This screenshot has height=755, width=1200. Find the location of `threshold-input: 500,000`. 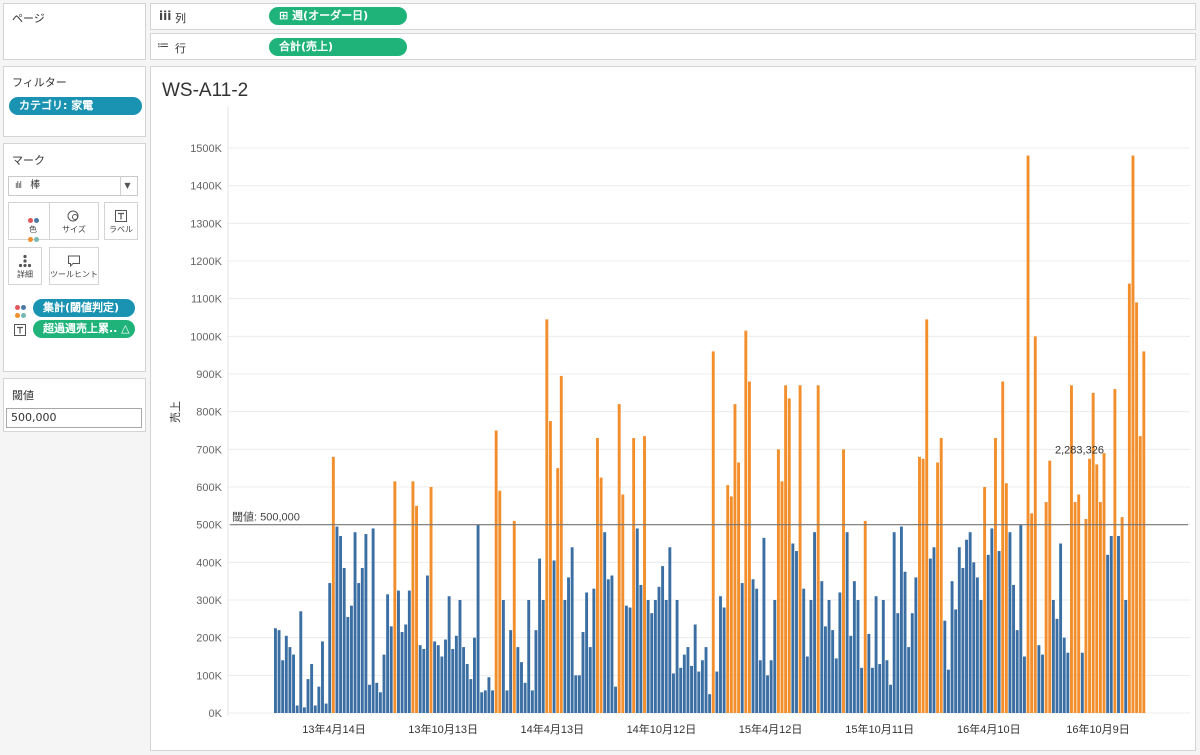

threshold-input: 500,000 is located at coordinates (74, 418).